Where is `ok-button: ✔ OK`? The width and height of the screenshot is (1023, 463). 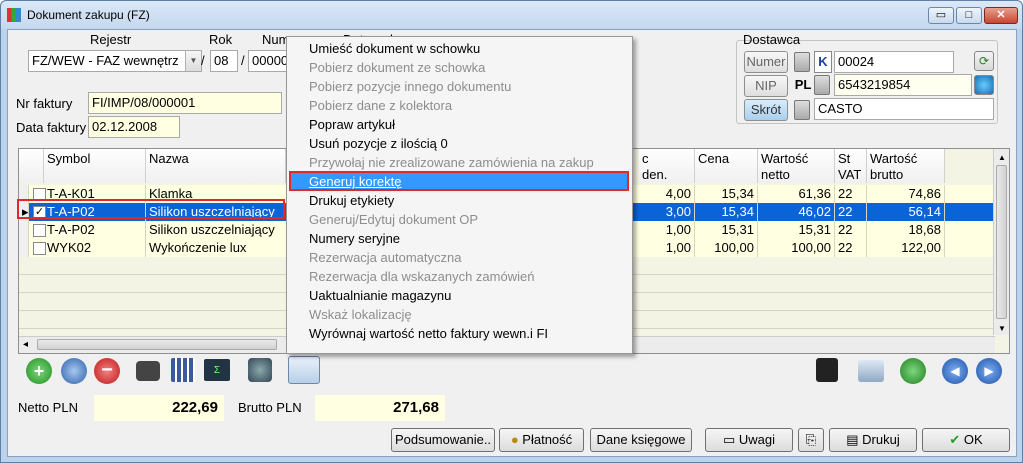 ok-button: ✔ OK is located at coordinates (966, 440).